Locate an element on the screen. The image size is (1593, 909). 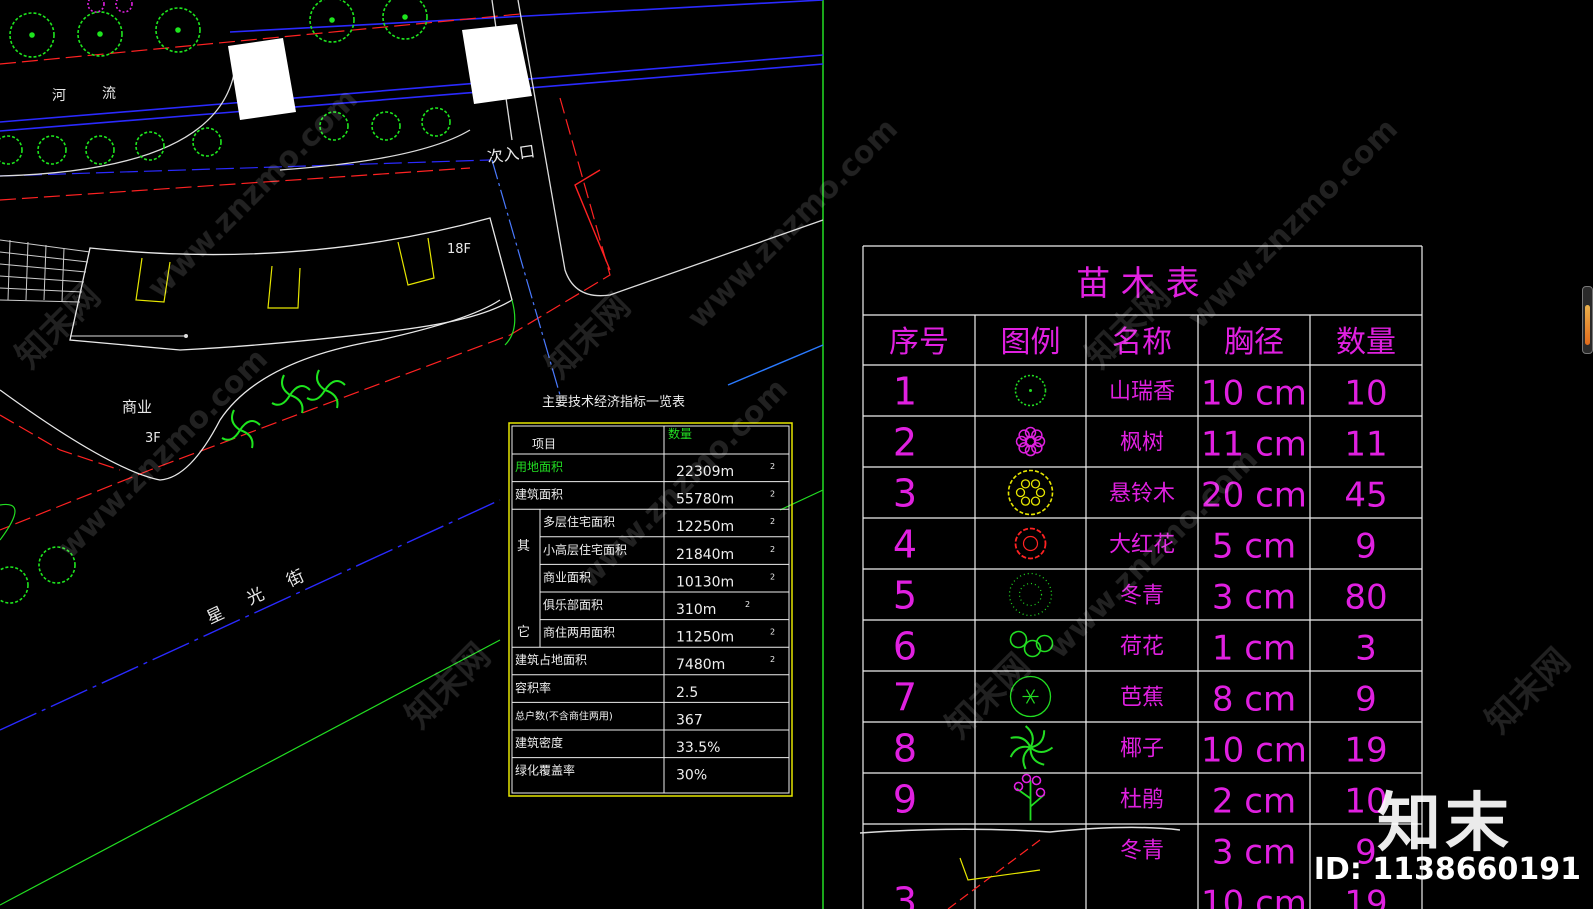
nursery-cell-no: 2 is located at coordinates (905, 443).